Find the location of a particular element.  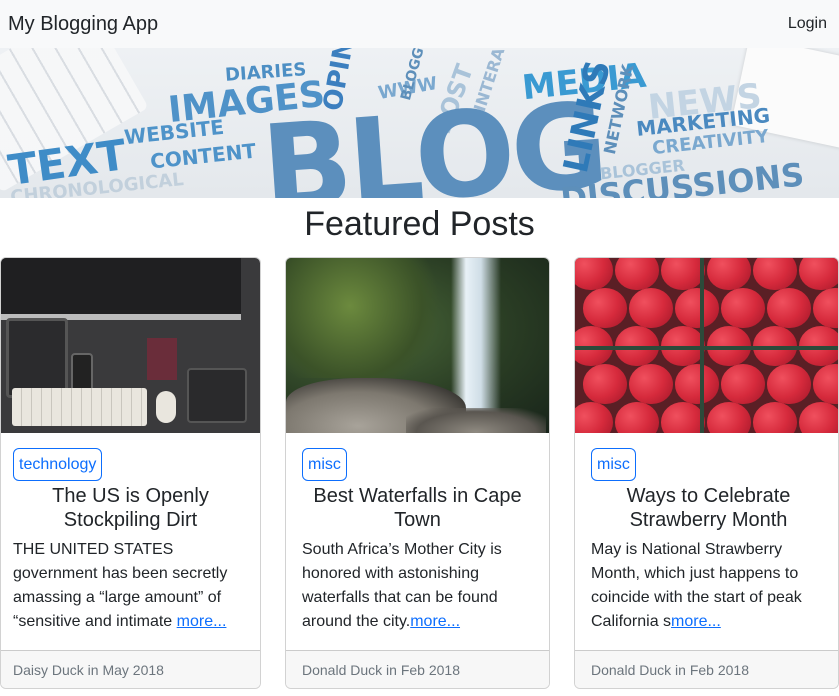

post-title: Best Waterfalls in Cape Town is located at coordinates (417, 508).